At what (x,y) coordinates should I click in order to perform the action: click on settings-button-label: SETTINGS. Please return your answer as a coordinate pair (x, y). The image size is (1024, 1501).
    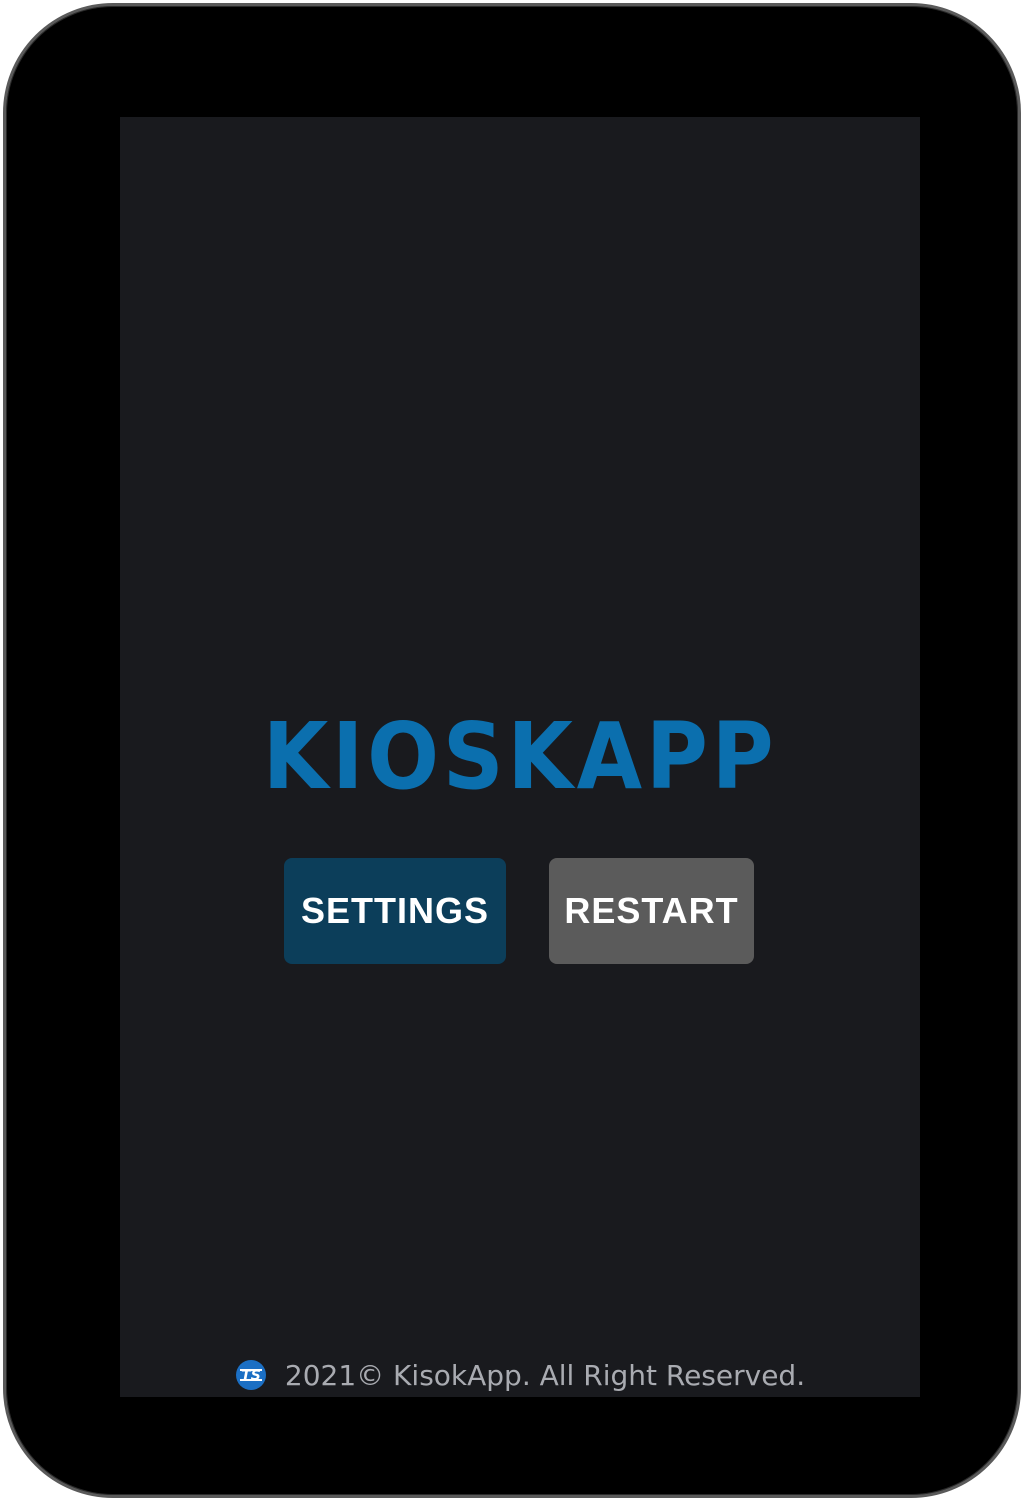
    Looking at the image, I should click on (395, 910).